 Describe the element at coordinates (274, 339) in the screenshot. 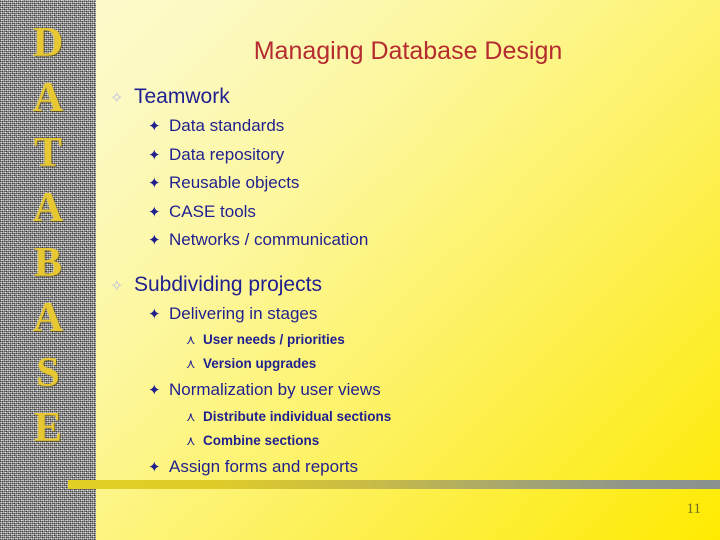

I see `outline-item-label: User needs / priorities` at that location.